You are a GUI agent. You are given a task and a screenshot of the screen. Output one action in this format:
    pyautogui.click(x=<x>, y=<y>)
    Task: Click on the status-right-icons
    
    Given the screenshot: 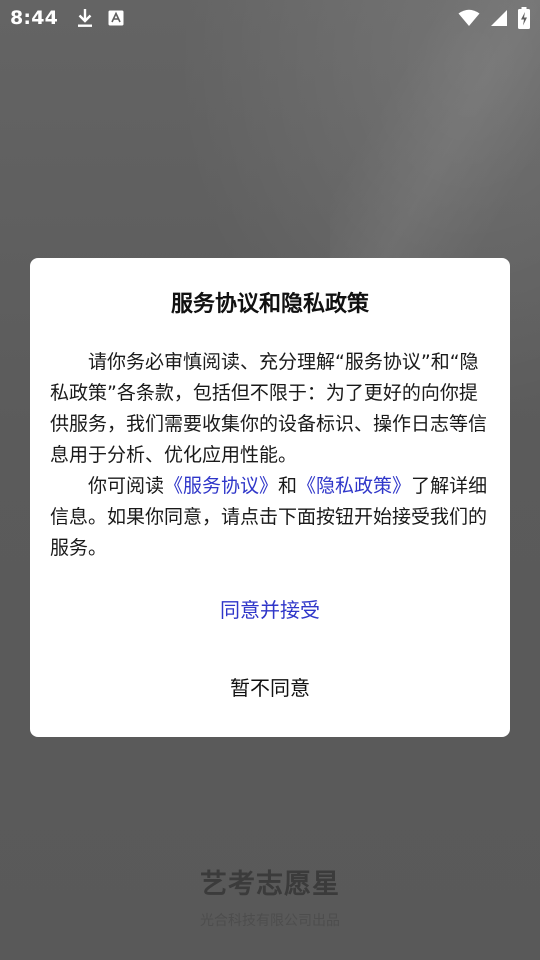 What is the action you would take?
    pyautogui.click(x=494, y=18)
    